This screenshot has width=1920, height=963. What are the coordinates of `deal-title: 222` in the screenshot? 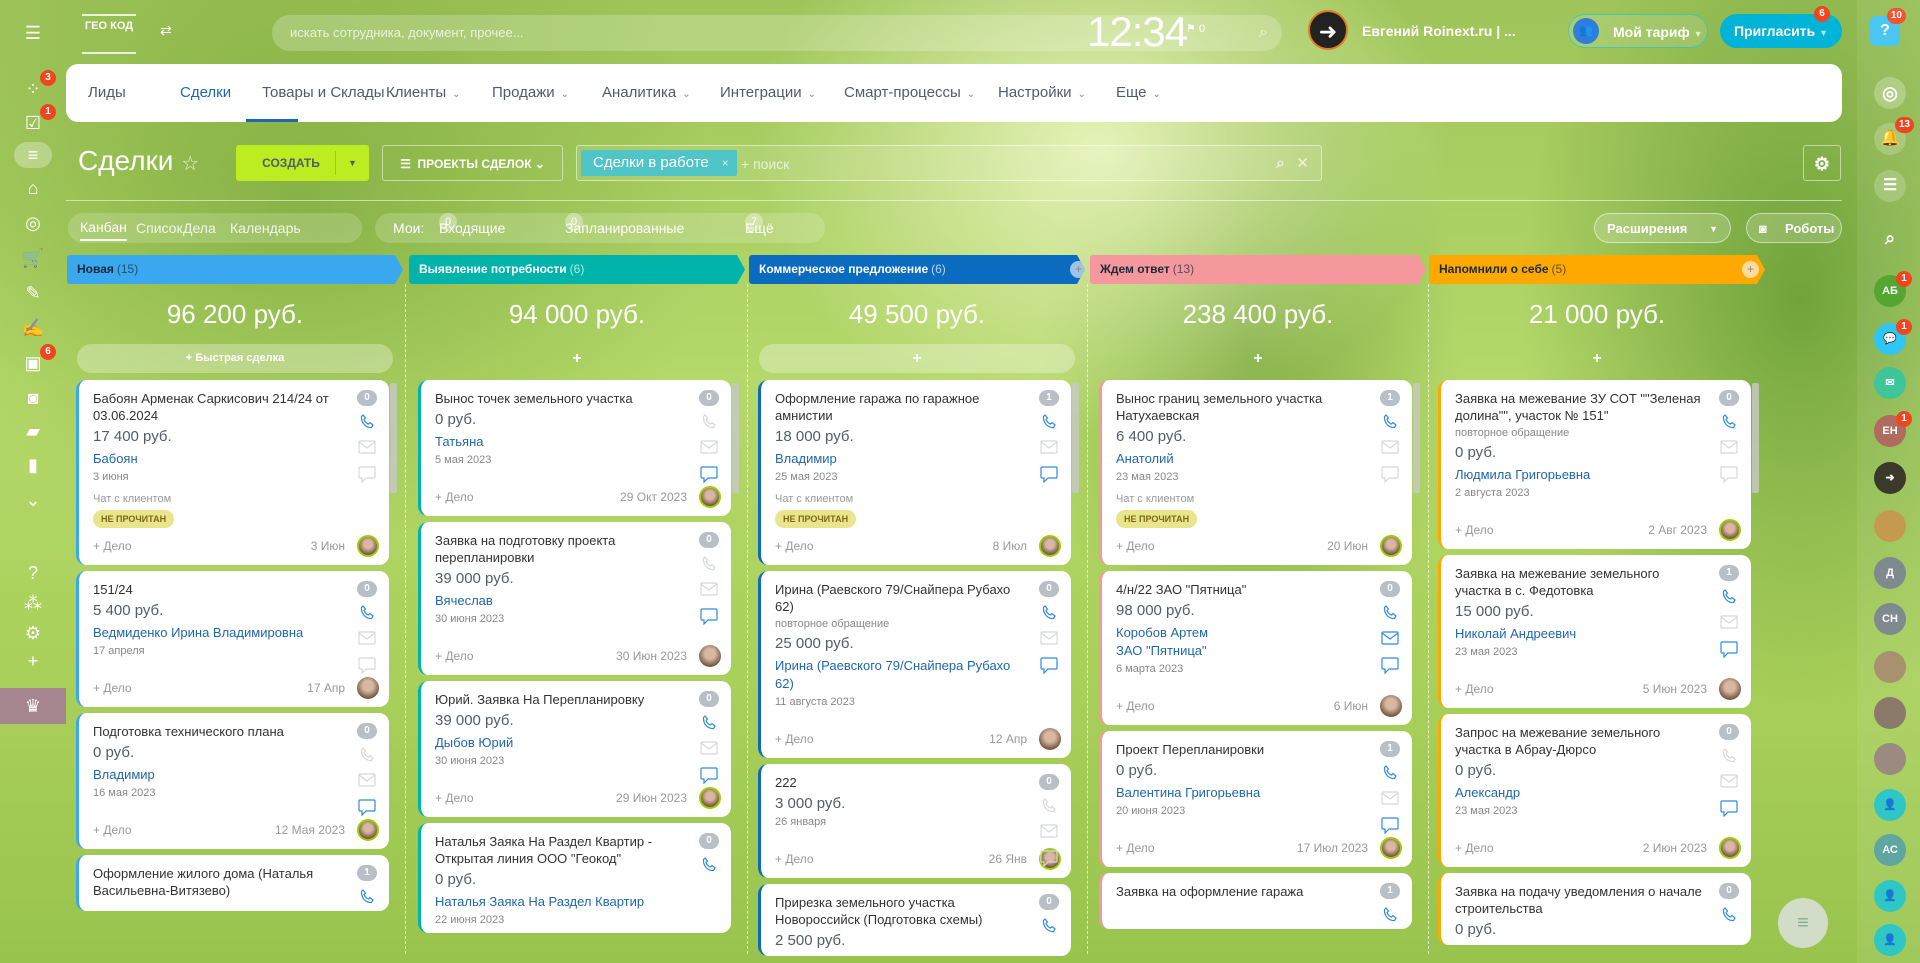 It's located at (901, 782).